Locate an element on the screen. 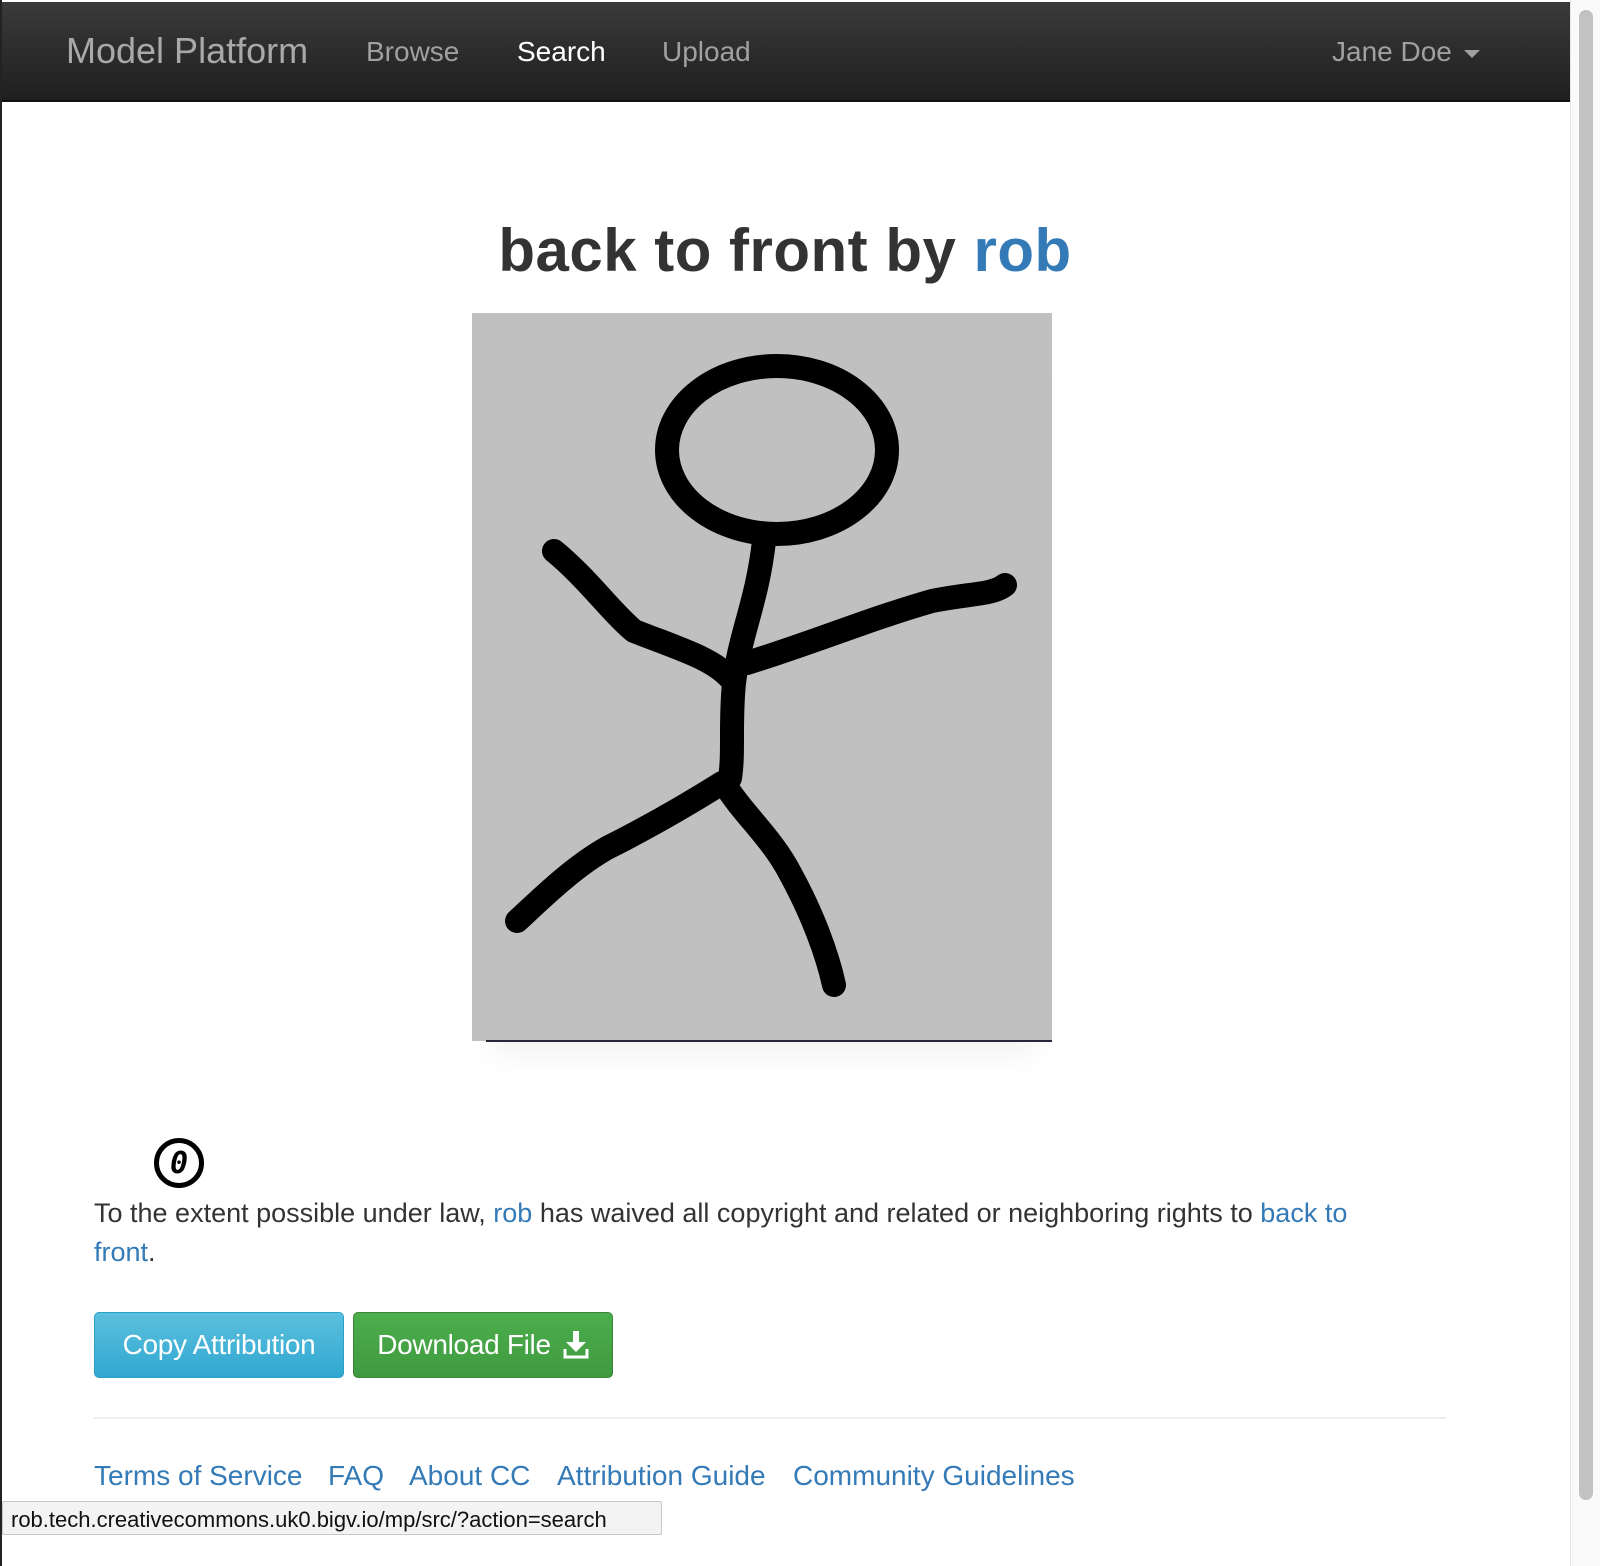 The height and width of the screenshot is (1566, 1600). page-title: back to front by rob is located at coordinates (785, 250).